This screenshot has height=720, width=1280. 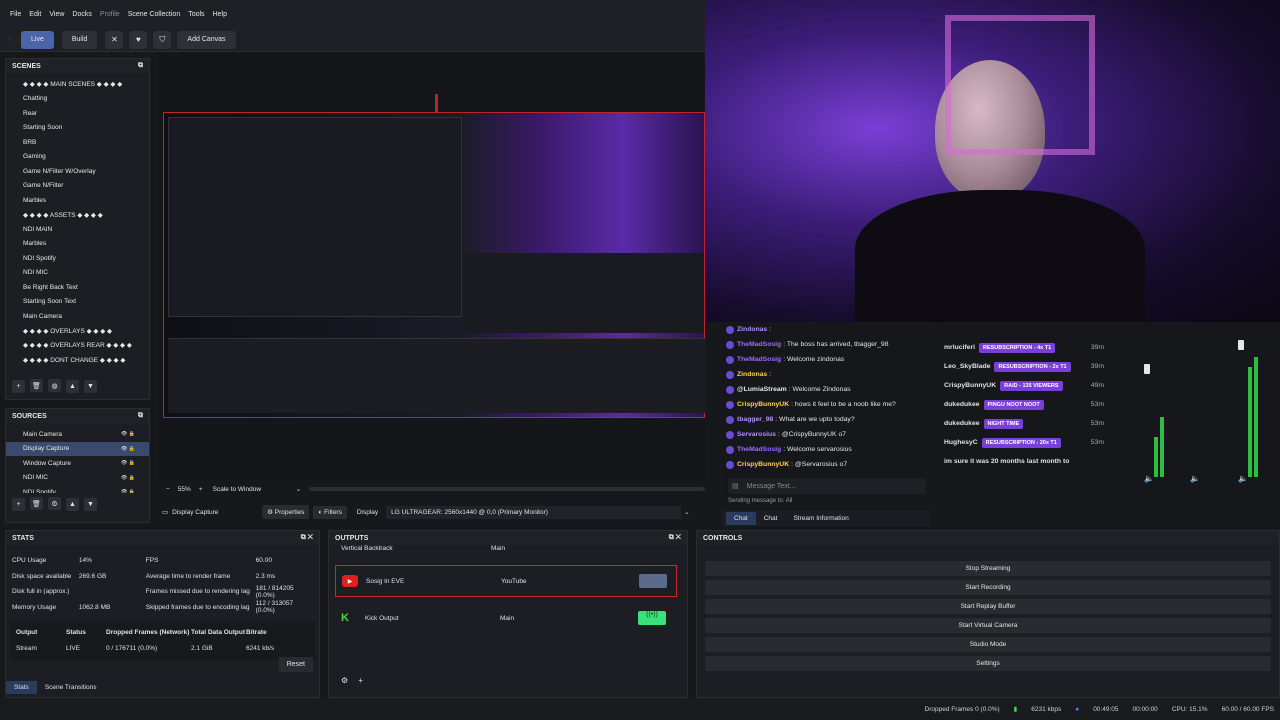 I want to click on heart-icon: ♥, so click(x=138, y=39).